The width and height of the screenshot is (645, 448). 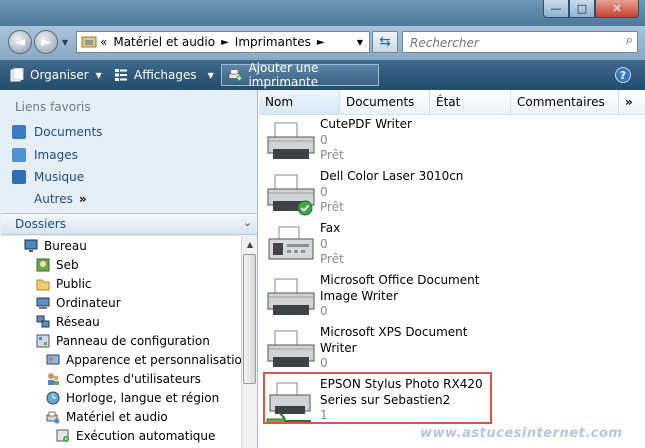 I want to click on add-printer-icon, so click(x=235, y=75).